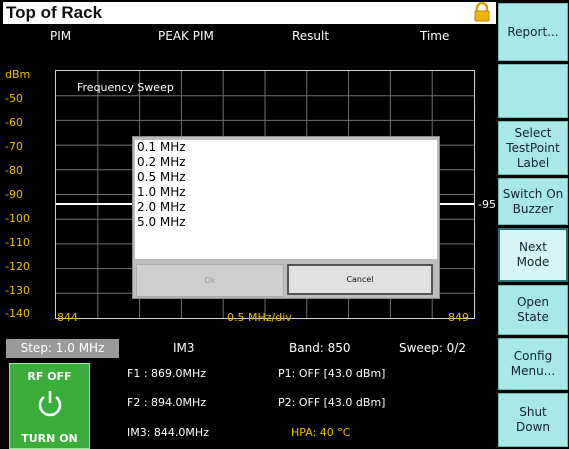  Describe the element at coordinates (49, 376) in the screenshot. I see `rf-state-label: RF OFF` at that location.